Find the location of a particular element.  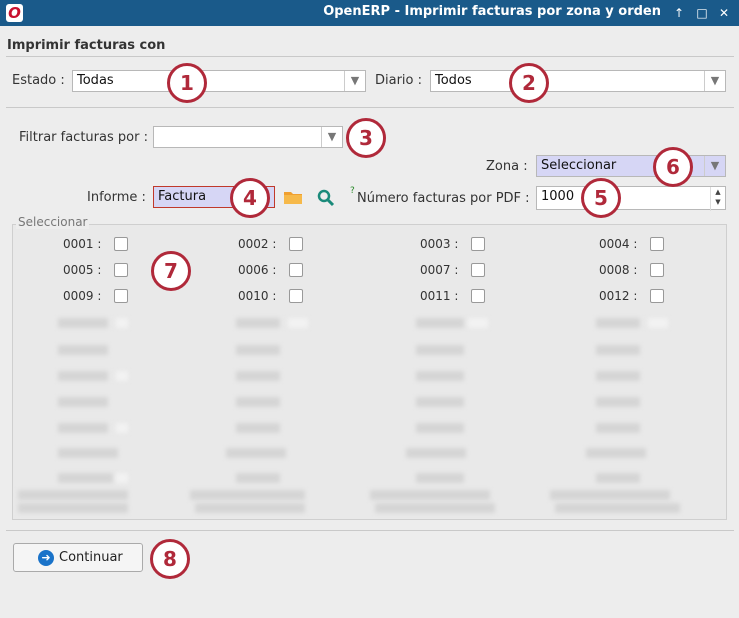

annotation-badge: 6 is located at coordinates (673, 167).